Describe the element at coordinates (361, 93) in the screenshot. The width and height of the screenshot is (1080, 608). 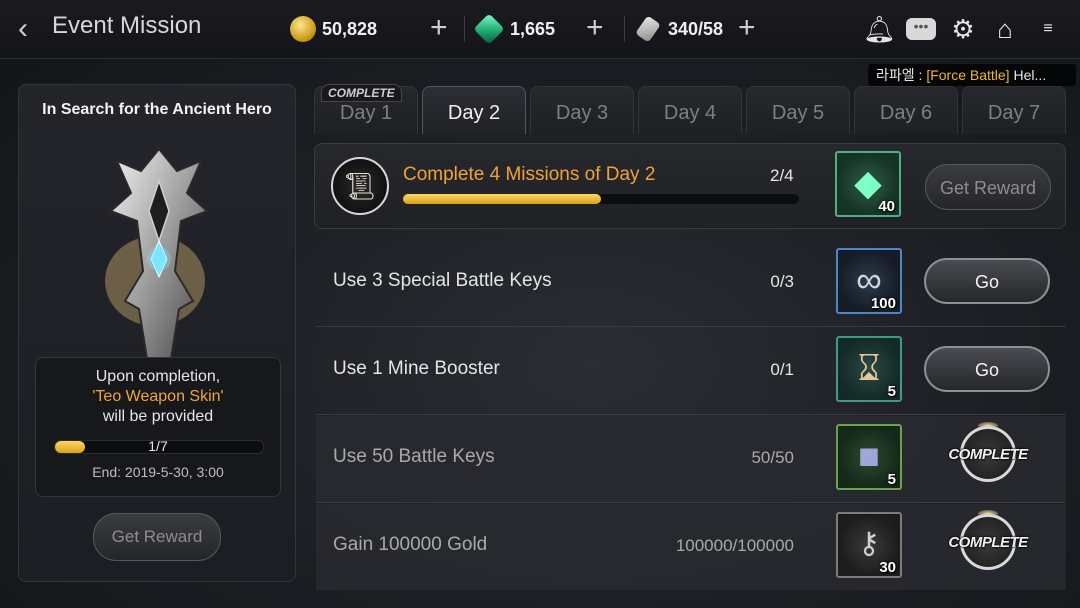
I see `complete-badge: COMPLETE` at that location.